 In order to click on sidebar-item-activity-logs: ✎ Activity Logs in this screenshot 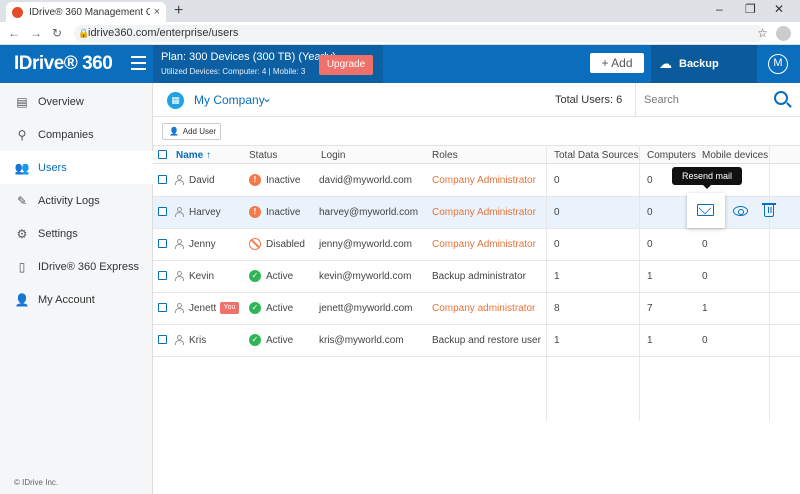, I will do `click(76, 200)`.